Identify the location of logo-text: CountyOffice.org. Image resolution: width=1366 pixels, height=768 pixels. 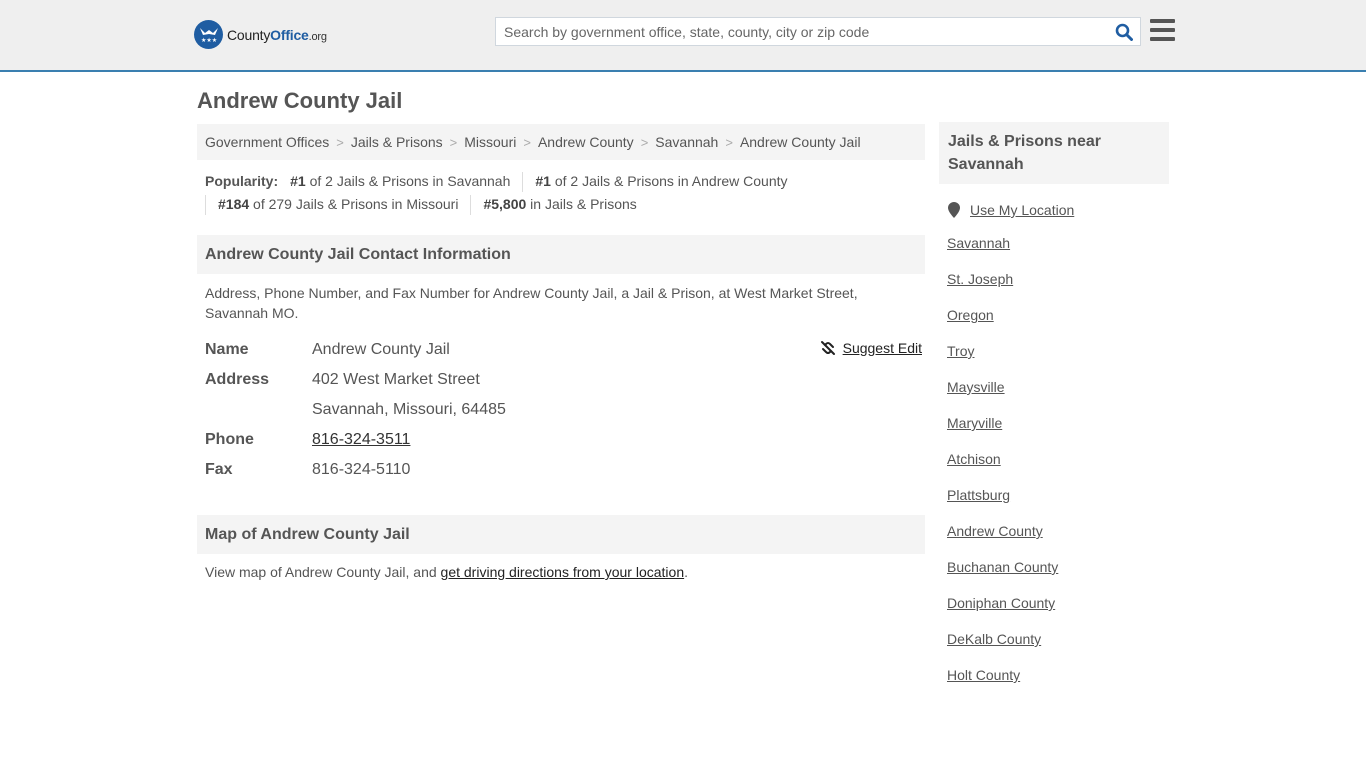
(277, 34).